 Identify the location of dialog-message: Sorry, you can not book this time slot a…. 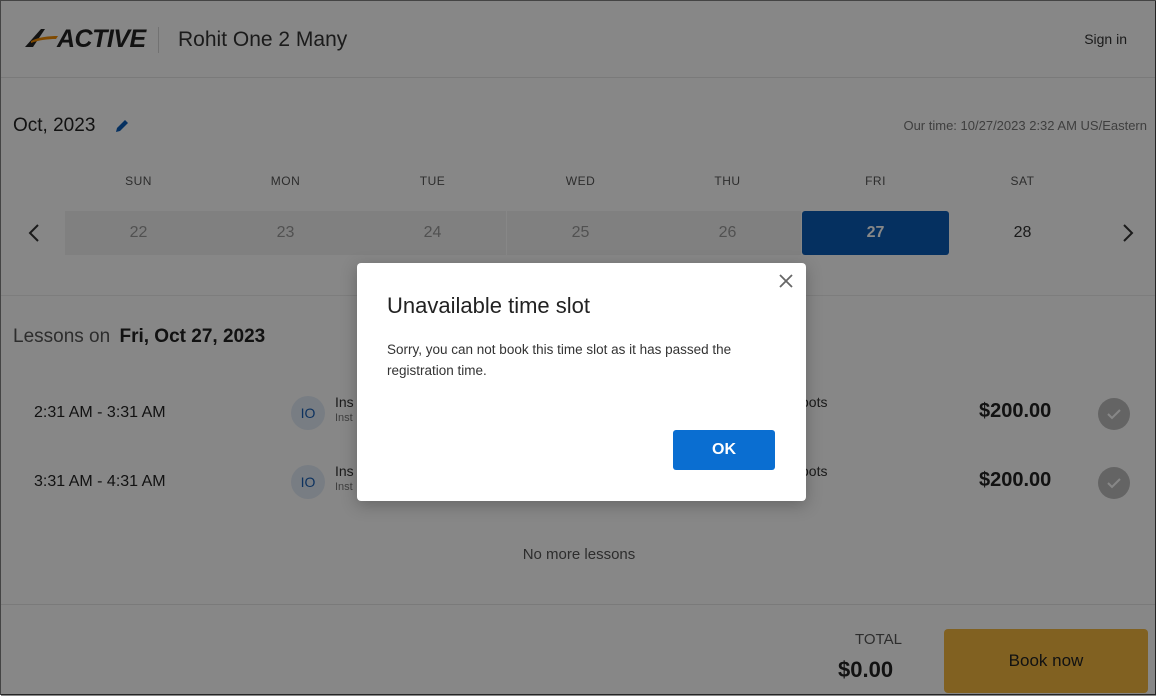
(559, 360).